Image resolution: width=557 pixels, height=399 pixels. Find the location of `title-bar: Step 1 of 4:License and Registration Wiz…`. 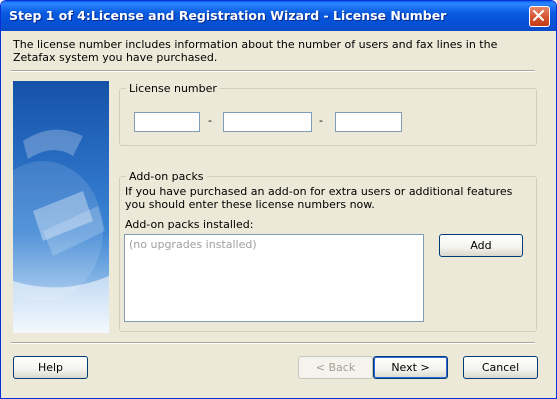

title-bar: Step 1 of 4:License and Registration Wiz… is located at coordinates (278, 16).